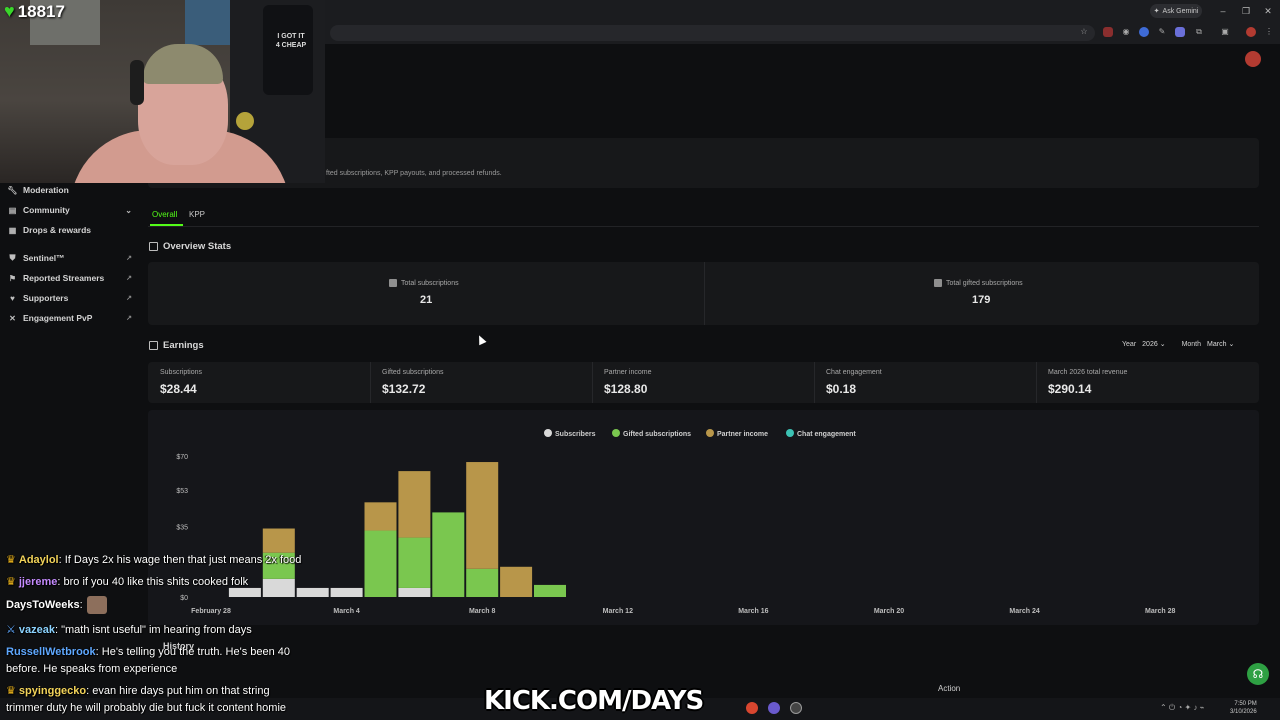 This screenshot has height=720, width=1280. I want to click on overview-stats-heading: Overview Stats, so click(190, 246).